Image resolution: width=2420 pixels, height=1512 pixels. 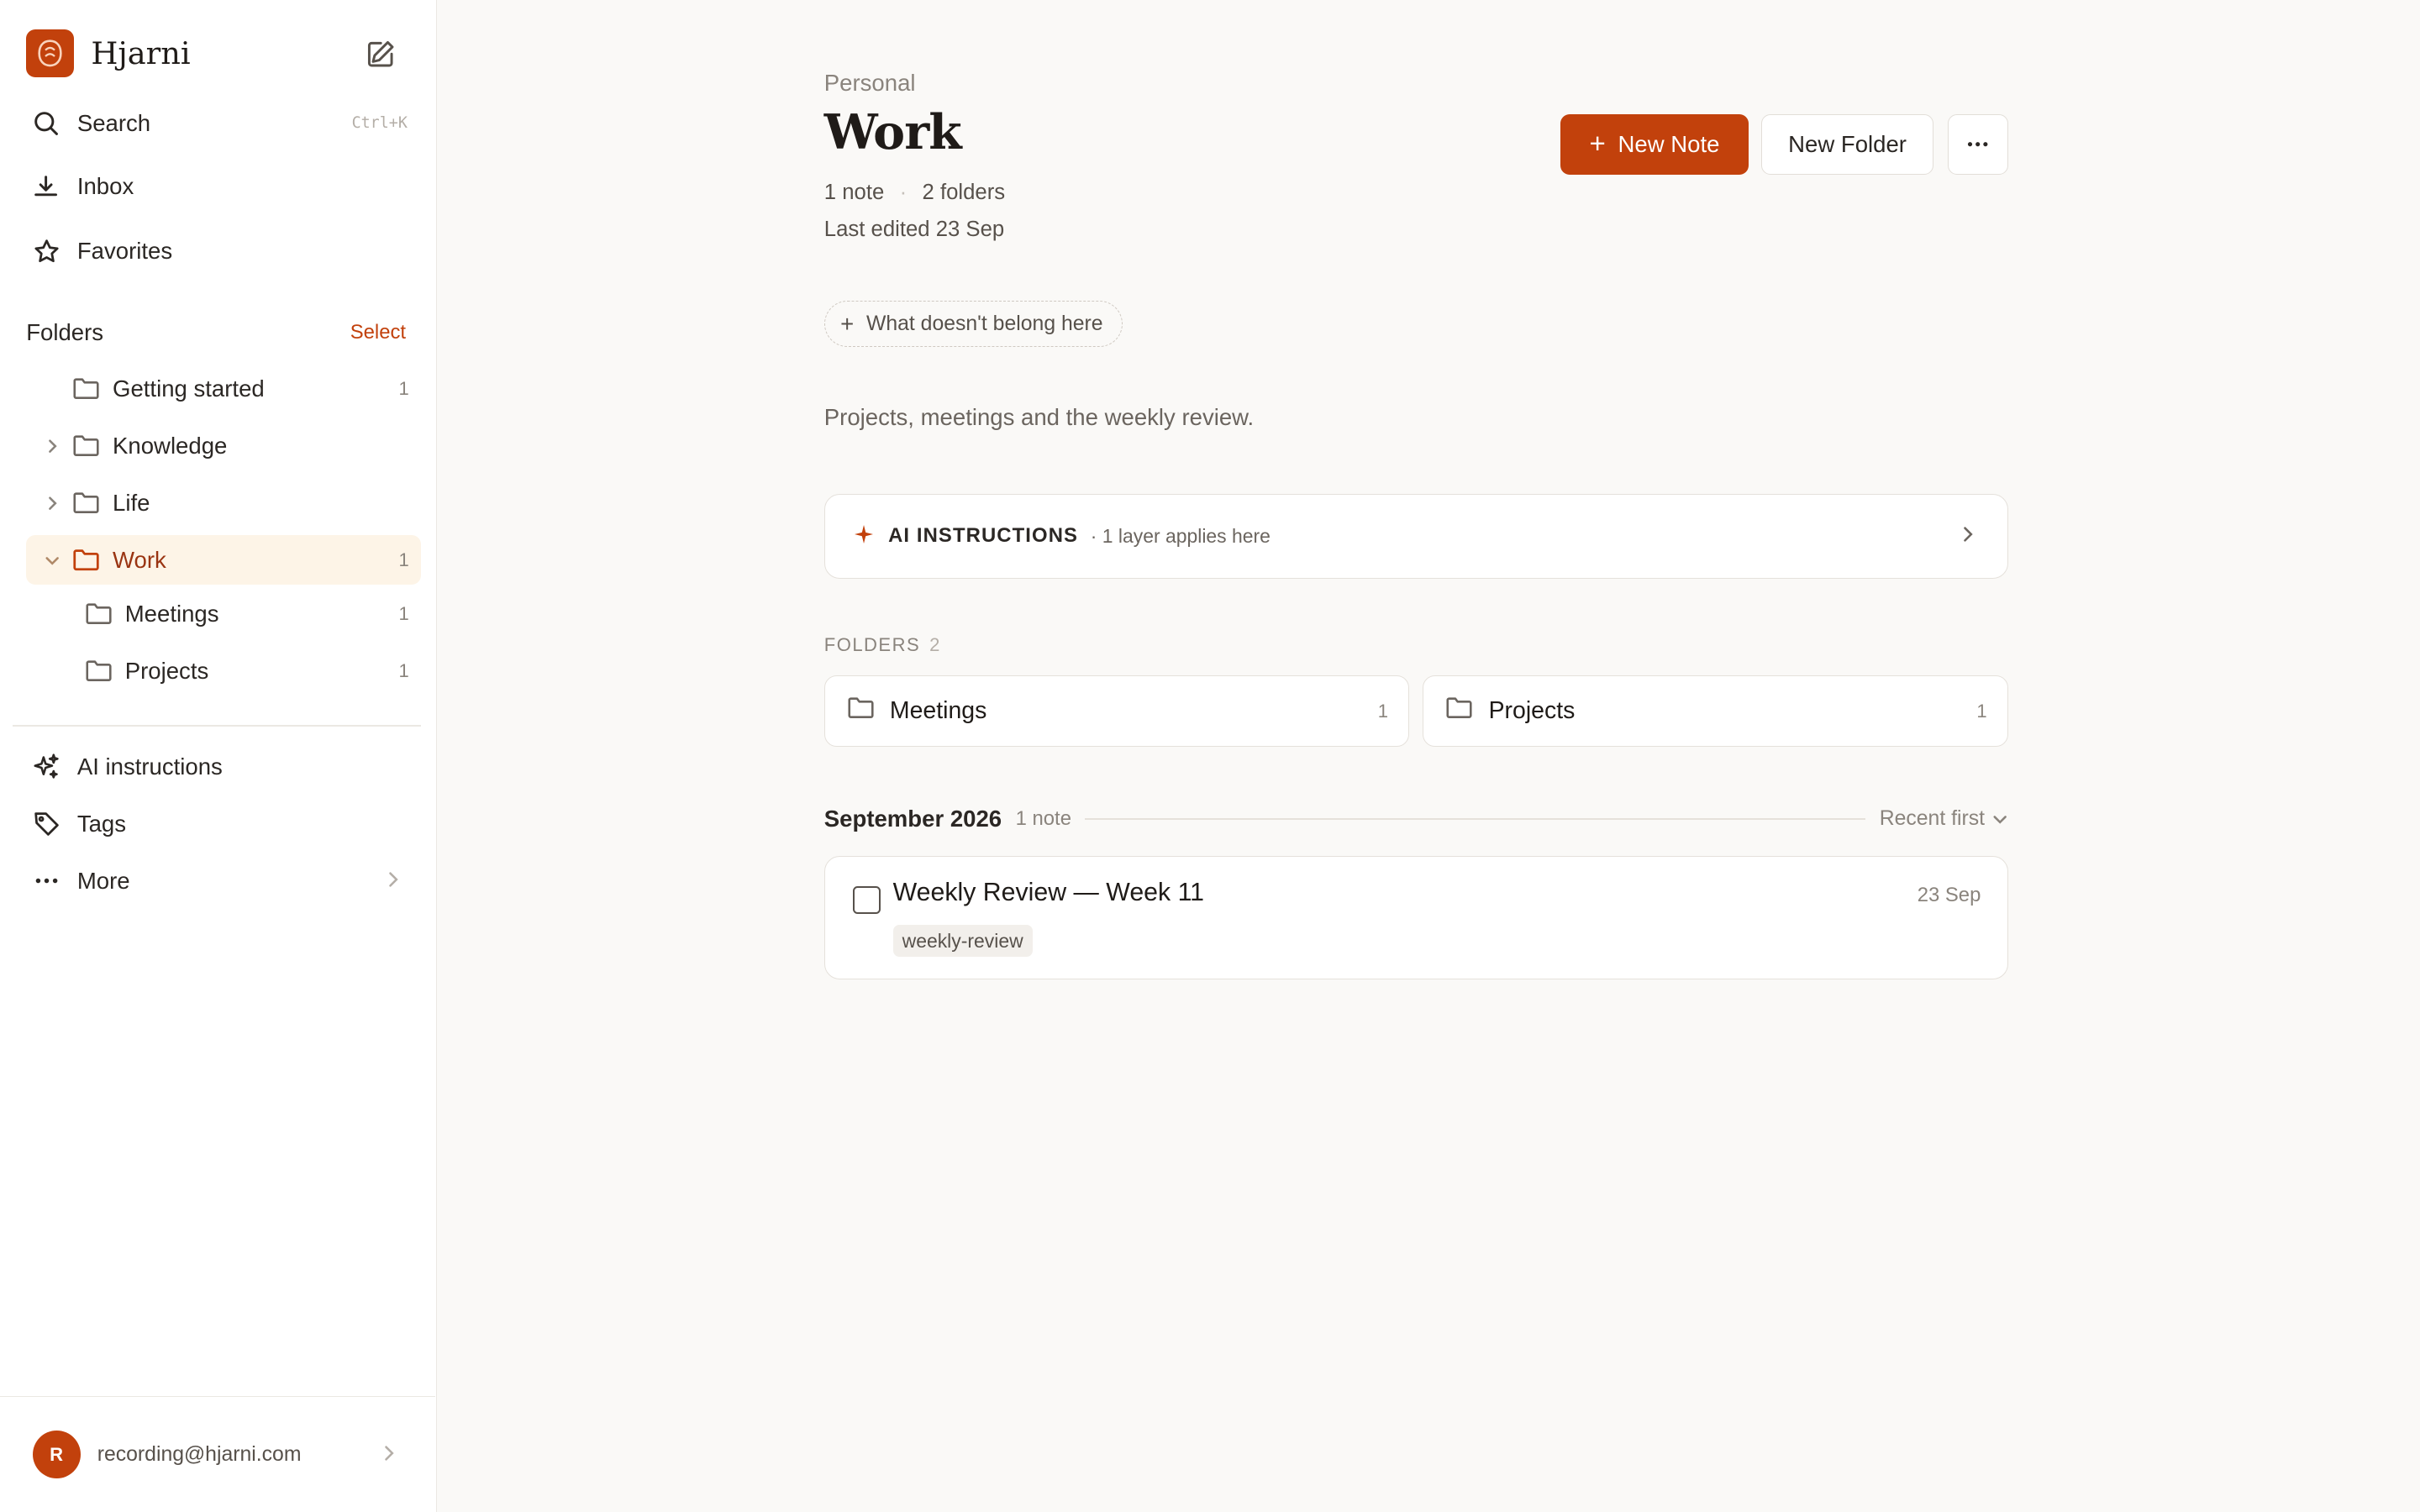 What do you see at coordinates (217, 726) in the screenshot?
I see `sidebar-divider` at bounding box center [217, 726].